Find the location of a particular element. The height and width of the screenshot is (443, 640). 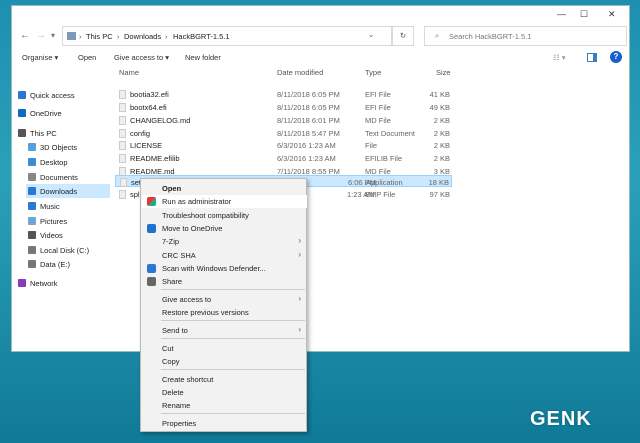

menu-item-properties: Properties is located at coordinates (224, 423).